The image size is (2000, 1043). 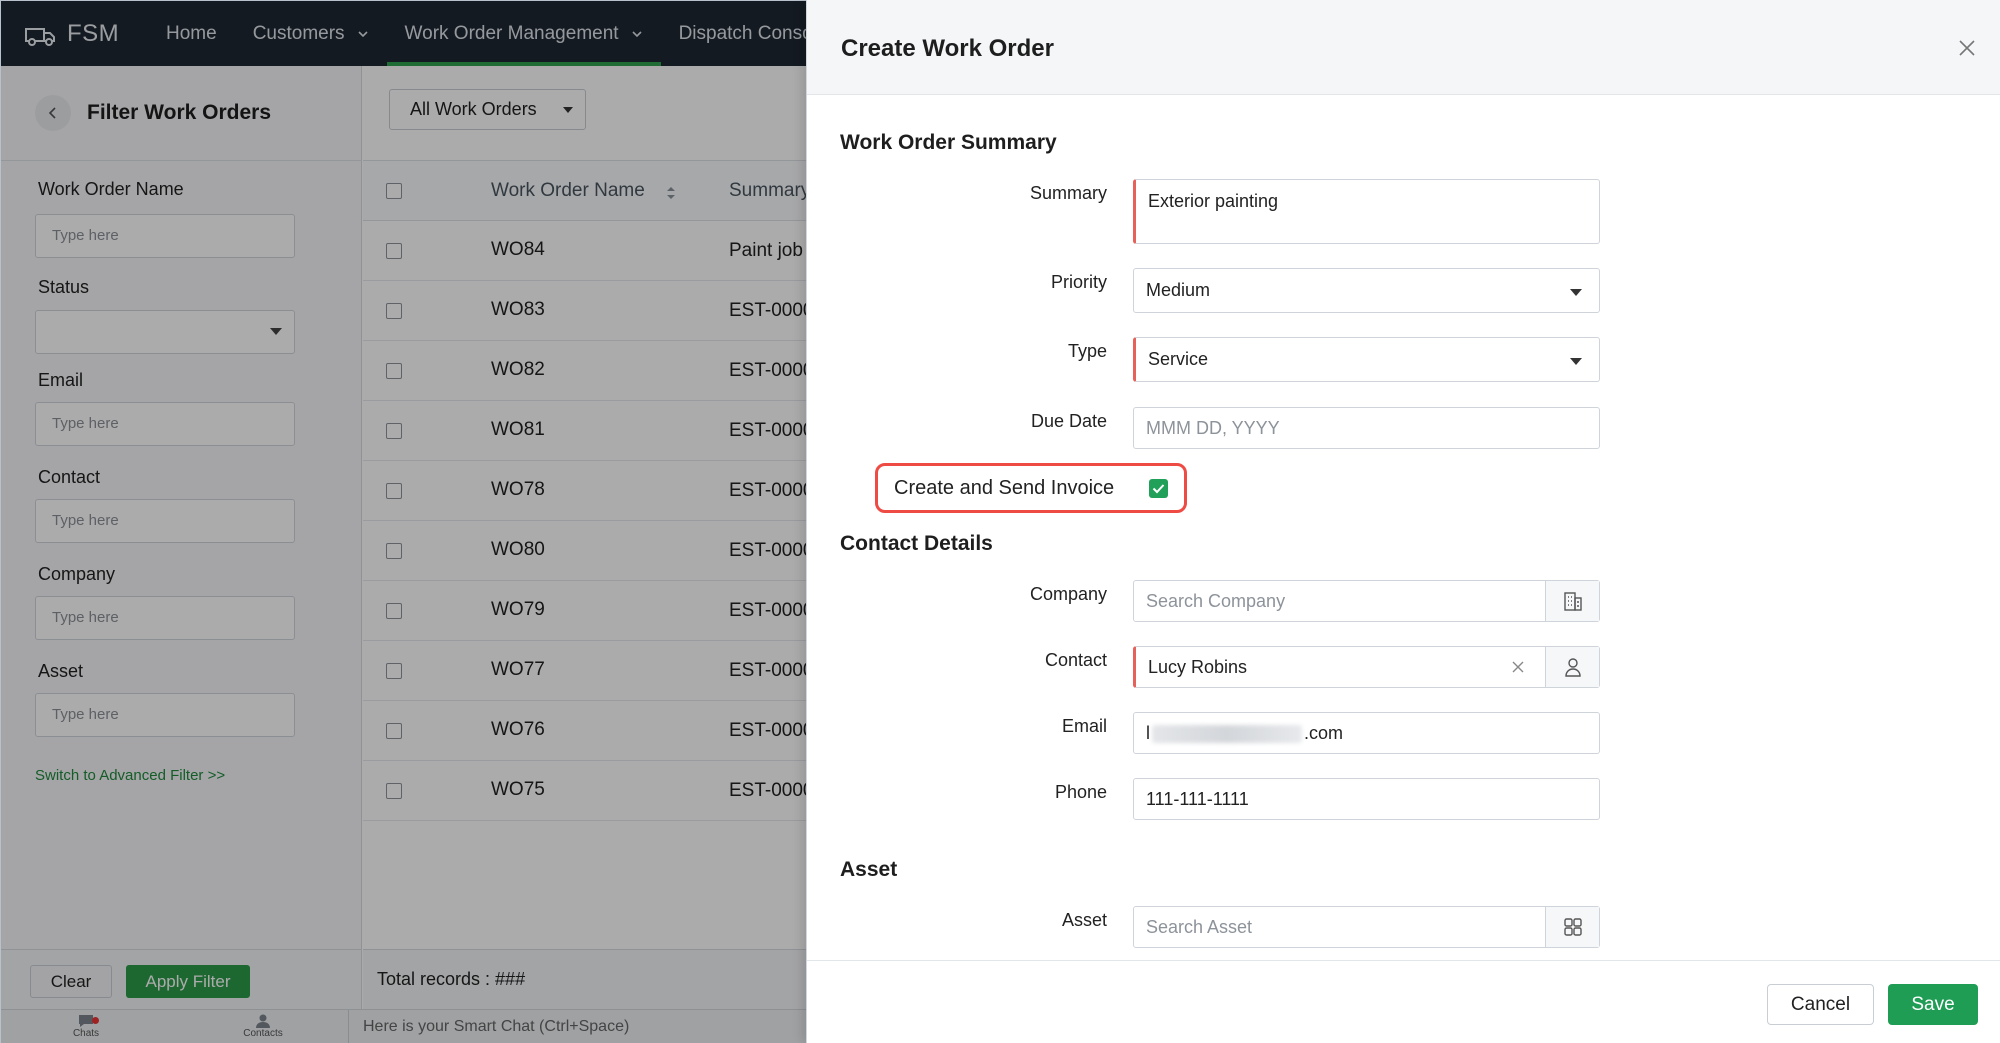 What do you see at coordinates (1403, 1001) in the screenshot?
I see `panel-footer: Cancel Save` at bounding box center [1403, 1001].